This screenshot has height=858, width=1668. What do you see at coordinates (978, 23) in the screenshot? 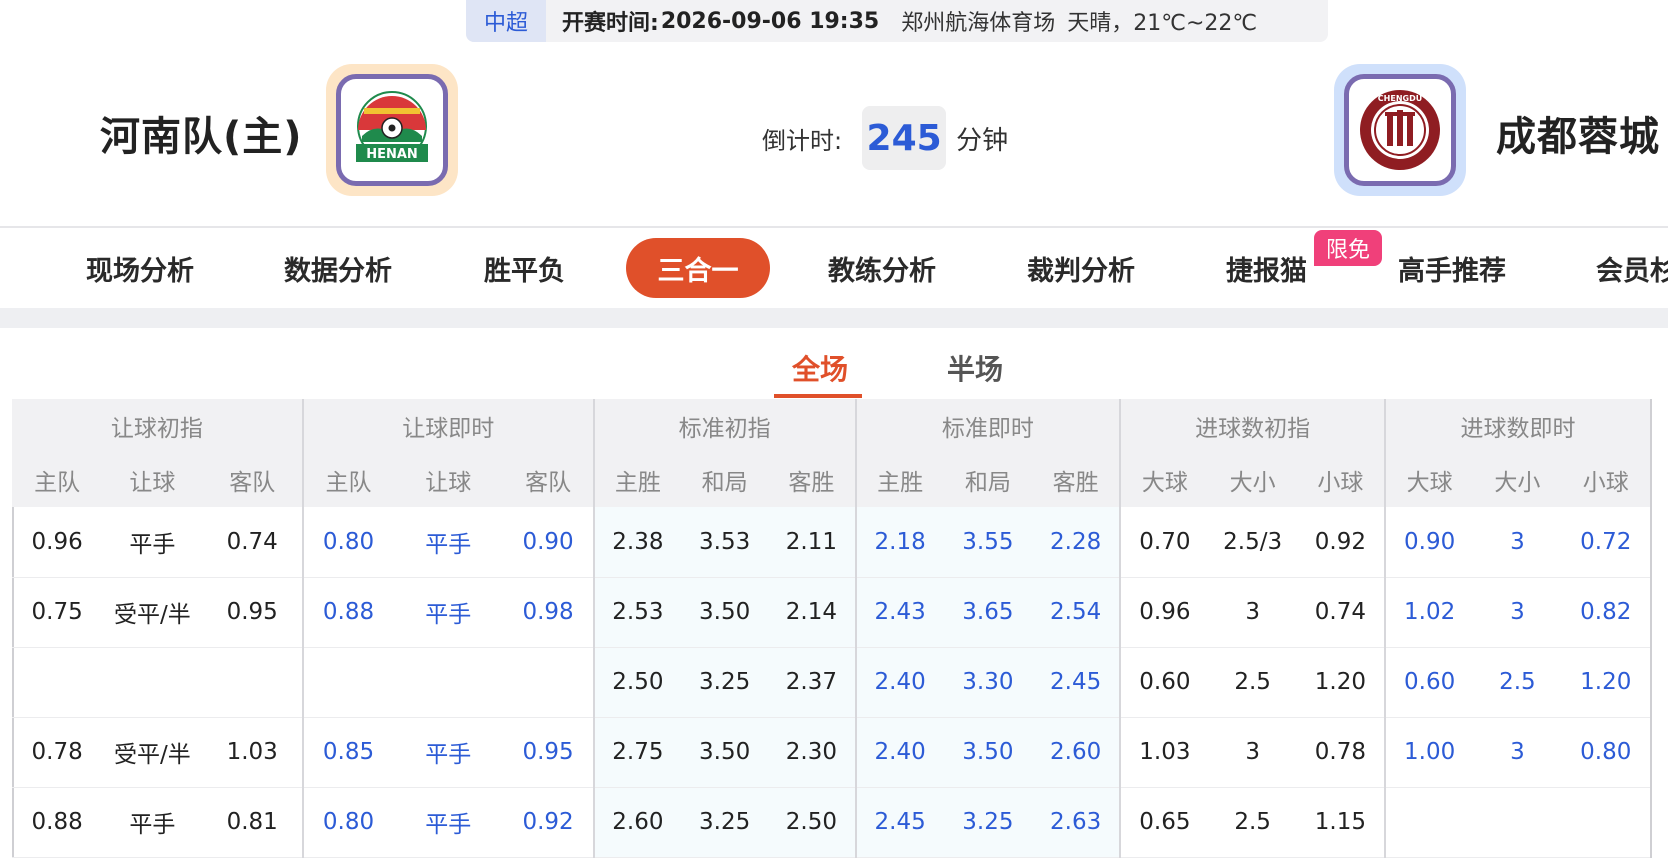
I see `venue: 郑州航海体育场` at bounding box center [978, 23].